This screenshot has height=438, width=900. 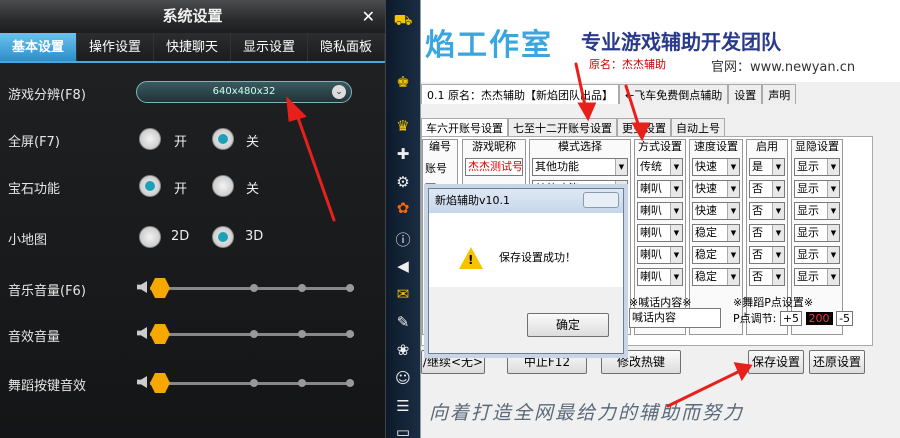 I want to click on column-header: 显隐设置, so click(x=817, y=146).